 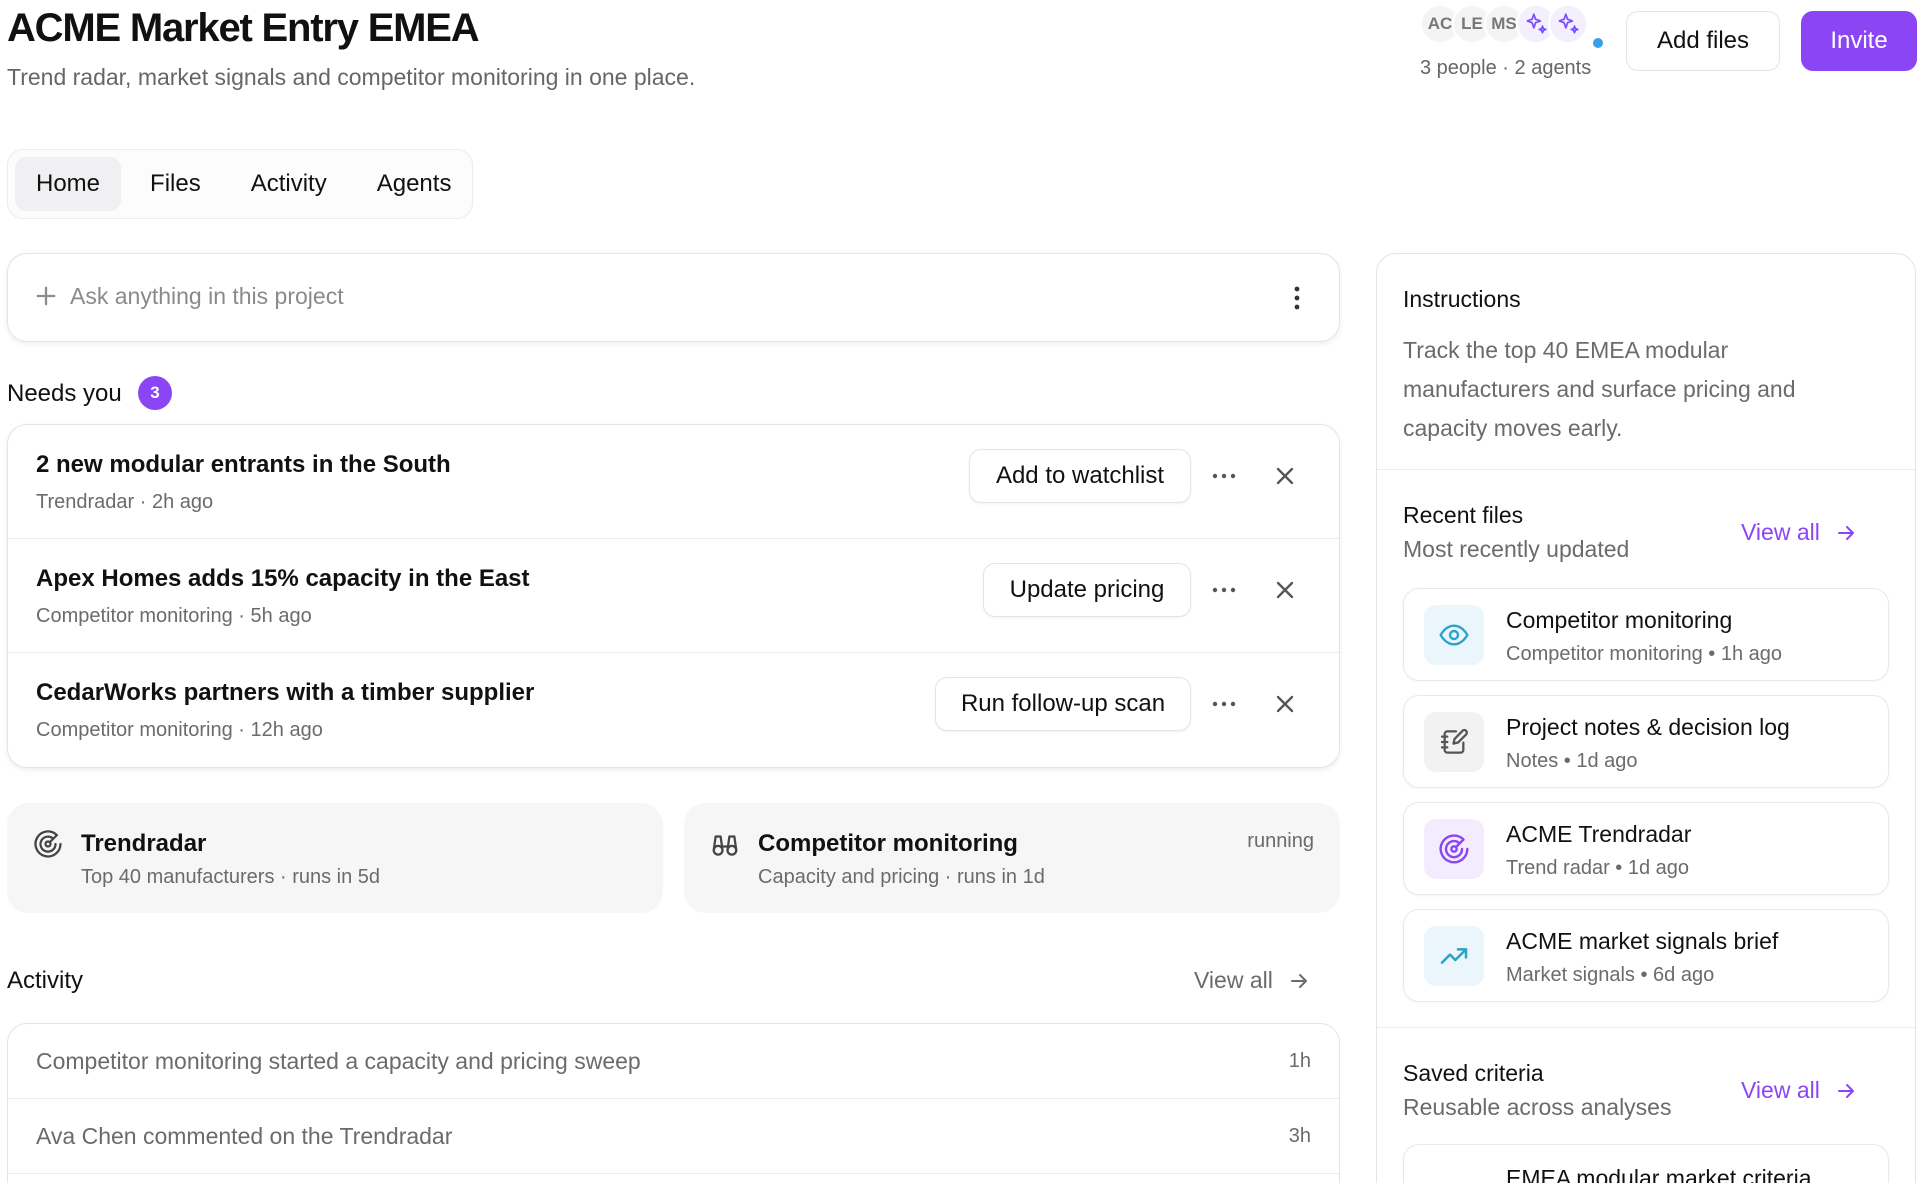 What do you see at coordinates (45, 980) in the screenshot?
I see `activity-heading: Activity` at bounding box center [45, 980].